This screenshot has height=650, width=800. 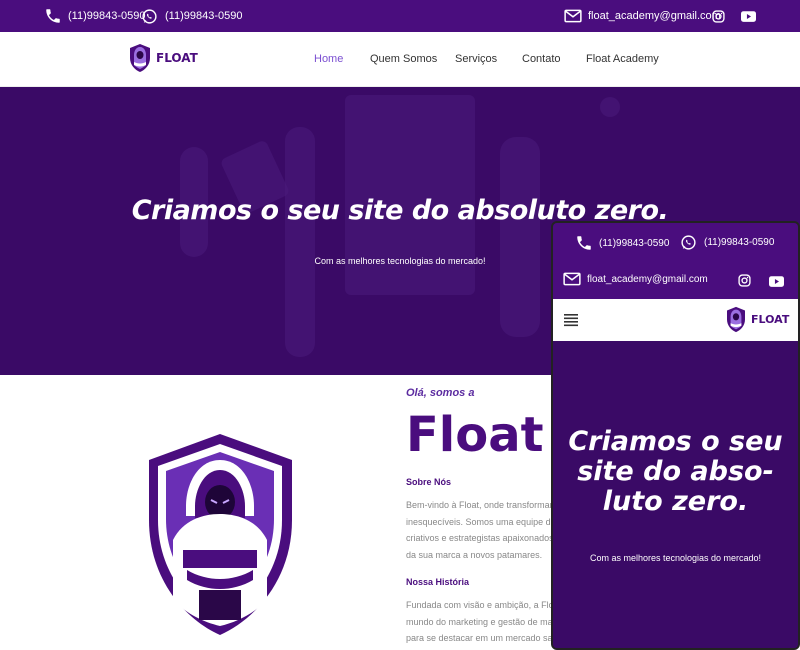 I want to click on history-line: para se destacar em um mercado sat, so click(x=481, y=638).